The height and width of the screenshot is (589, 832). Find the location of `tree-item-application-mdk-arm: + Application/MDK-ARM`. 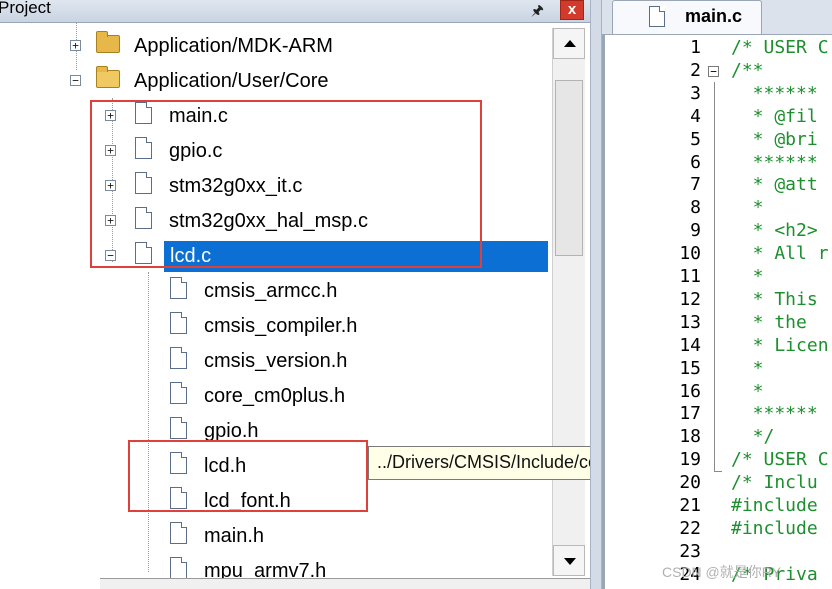

tree-item-application-mdk-arm: + Application/MDK-ARM is located at coordinates (276, 46).